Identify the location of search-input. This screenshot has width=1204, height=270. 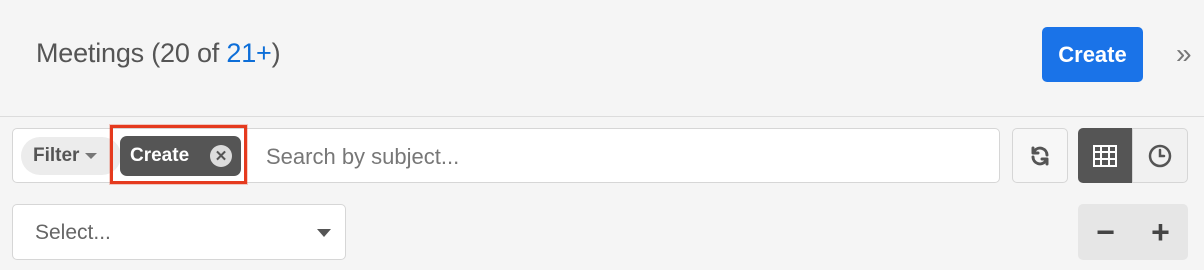
(626, 157).